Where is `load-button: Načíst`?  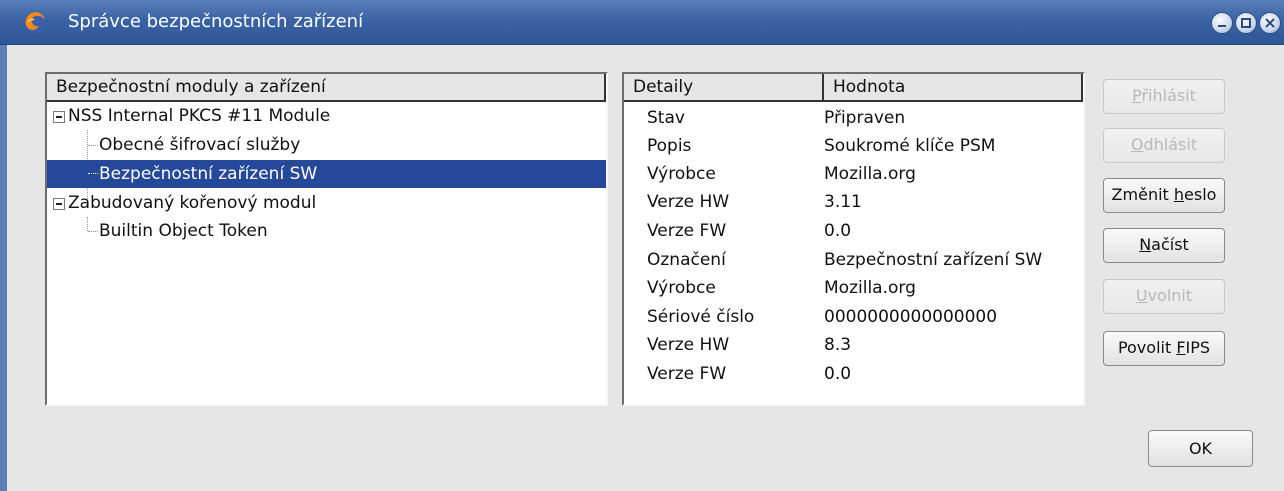 load-button: Načíst is located at coordinates (1164, 245).